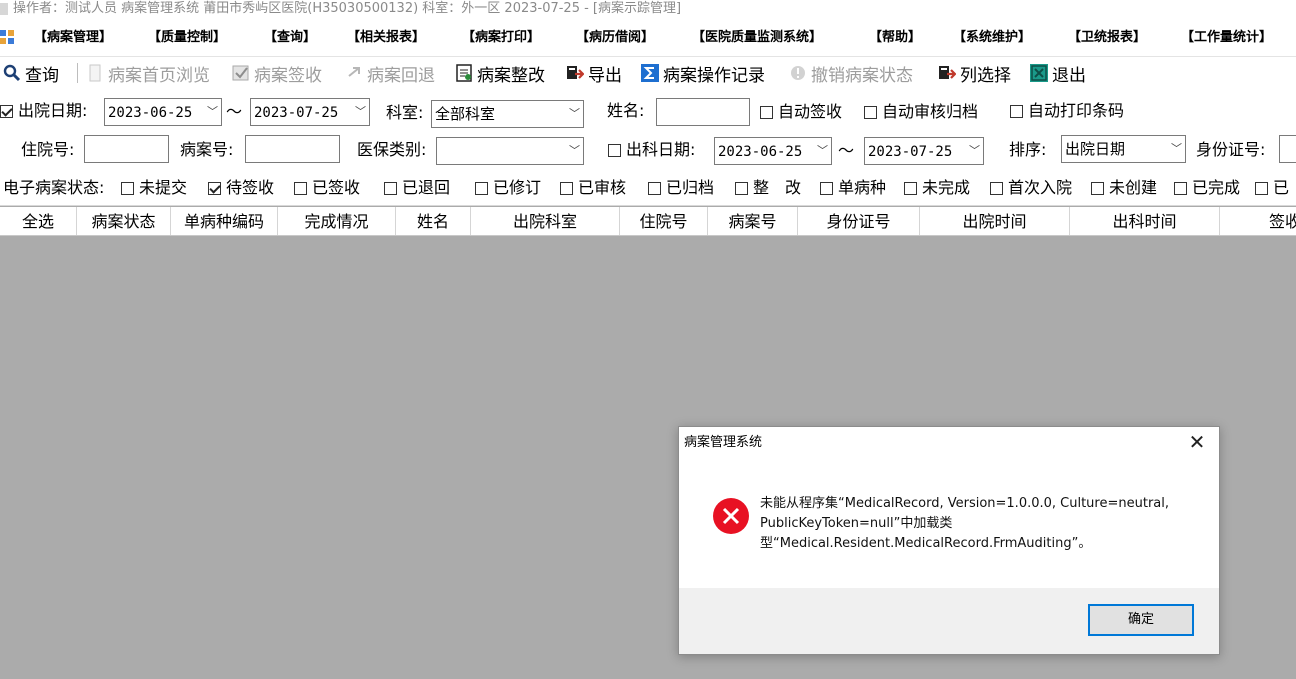 This screenshot has width=1296, height=679. Describe the element at coordinates (148, 73) in the screenshot. I see `homepage-browse-button: 病案首页浏览` at that location.